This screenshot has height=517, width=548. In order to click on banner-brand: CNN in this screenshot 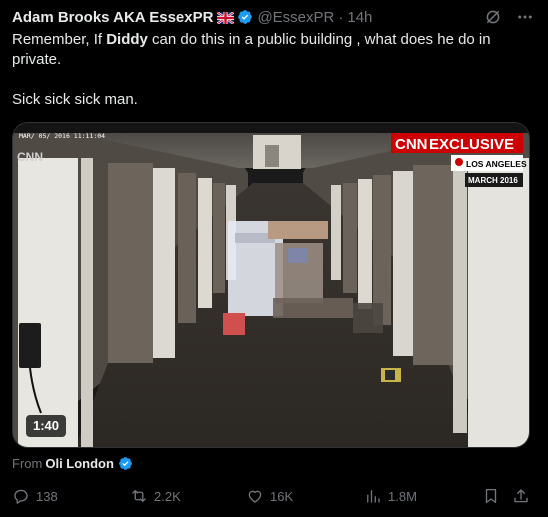, I will do `click(411, 144)`.